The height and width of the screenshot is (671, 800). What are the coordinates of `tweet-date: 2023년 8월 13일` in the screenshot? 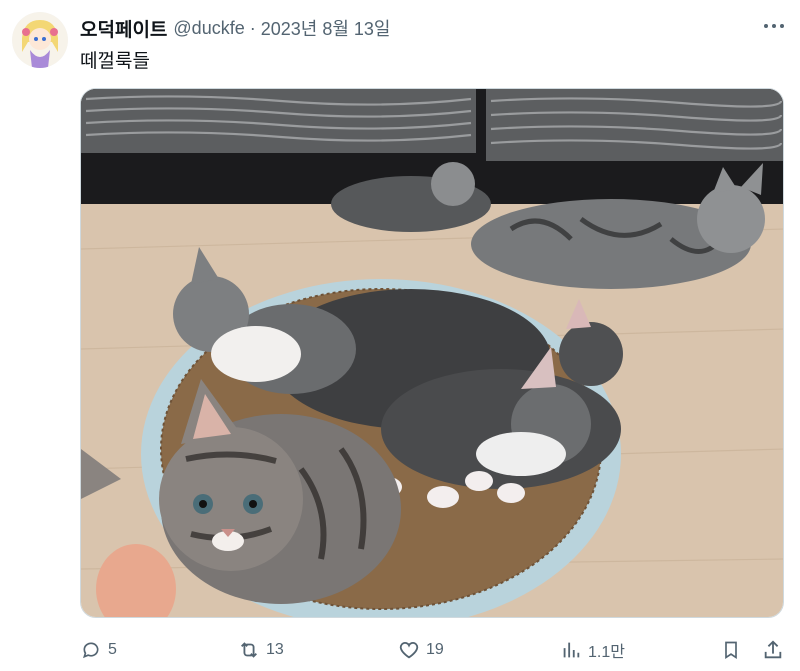 It's located at (326, 28).